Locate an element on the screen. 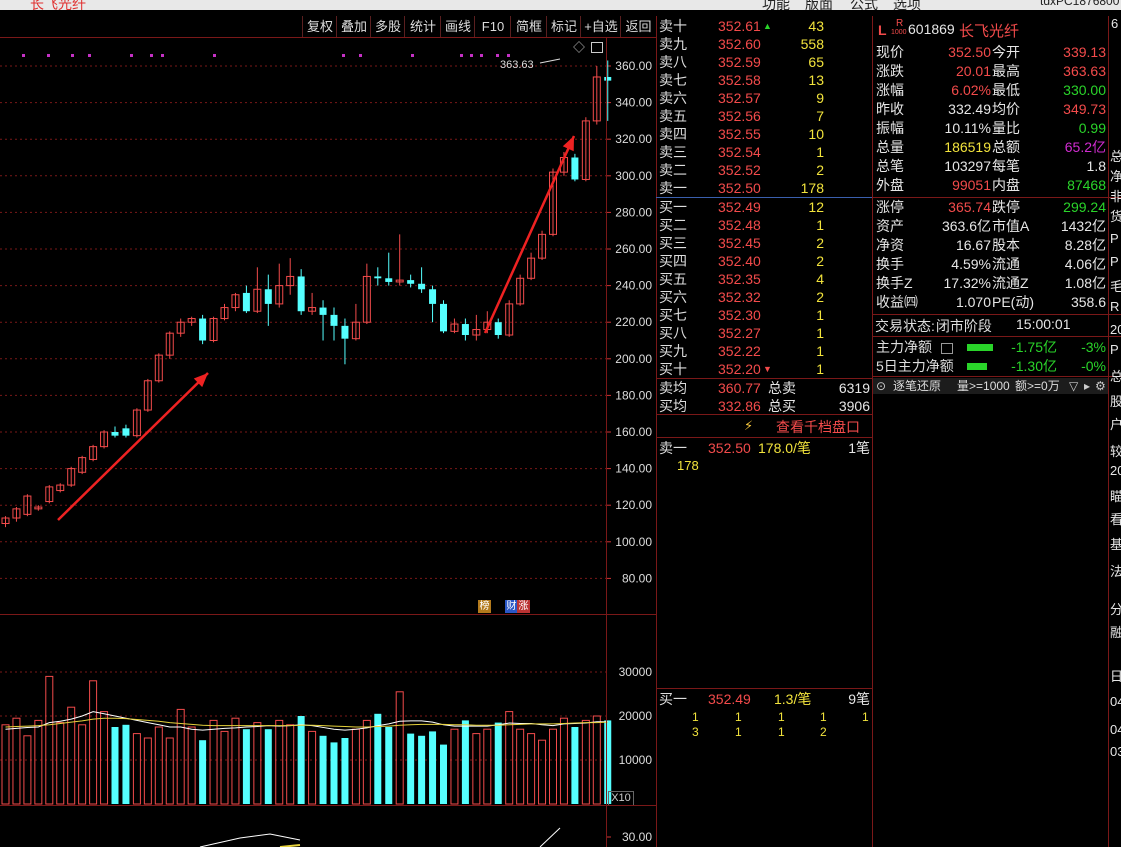  menu-layout: 版面 is located at coordinates (819, 5).